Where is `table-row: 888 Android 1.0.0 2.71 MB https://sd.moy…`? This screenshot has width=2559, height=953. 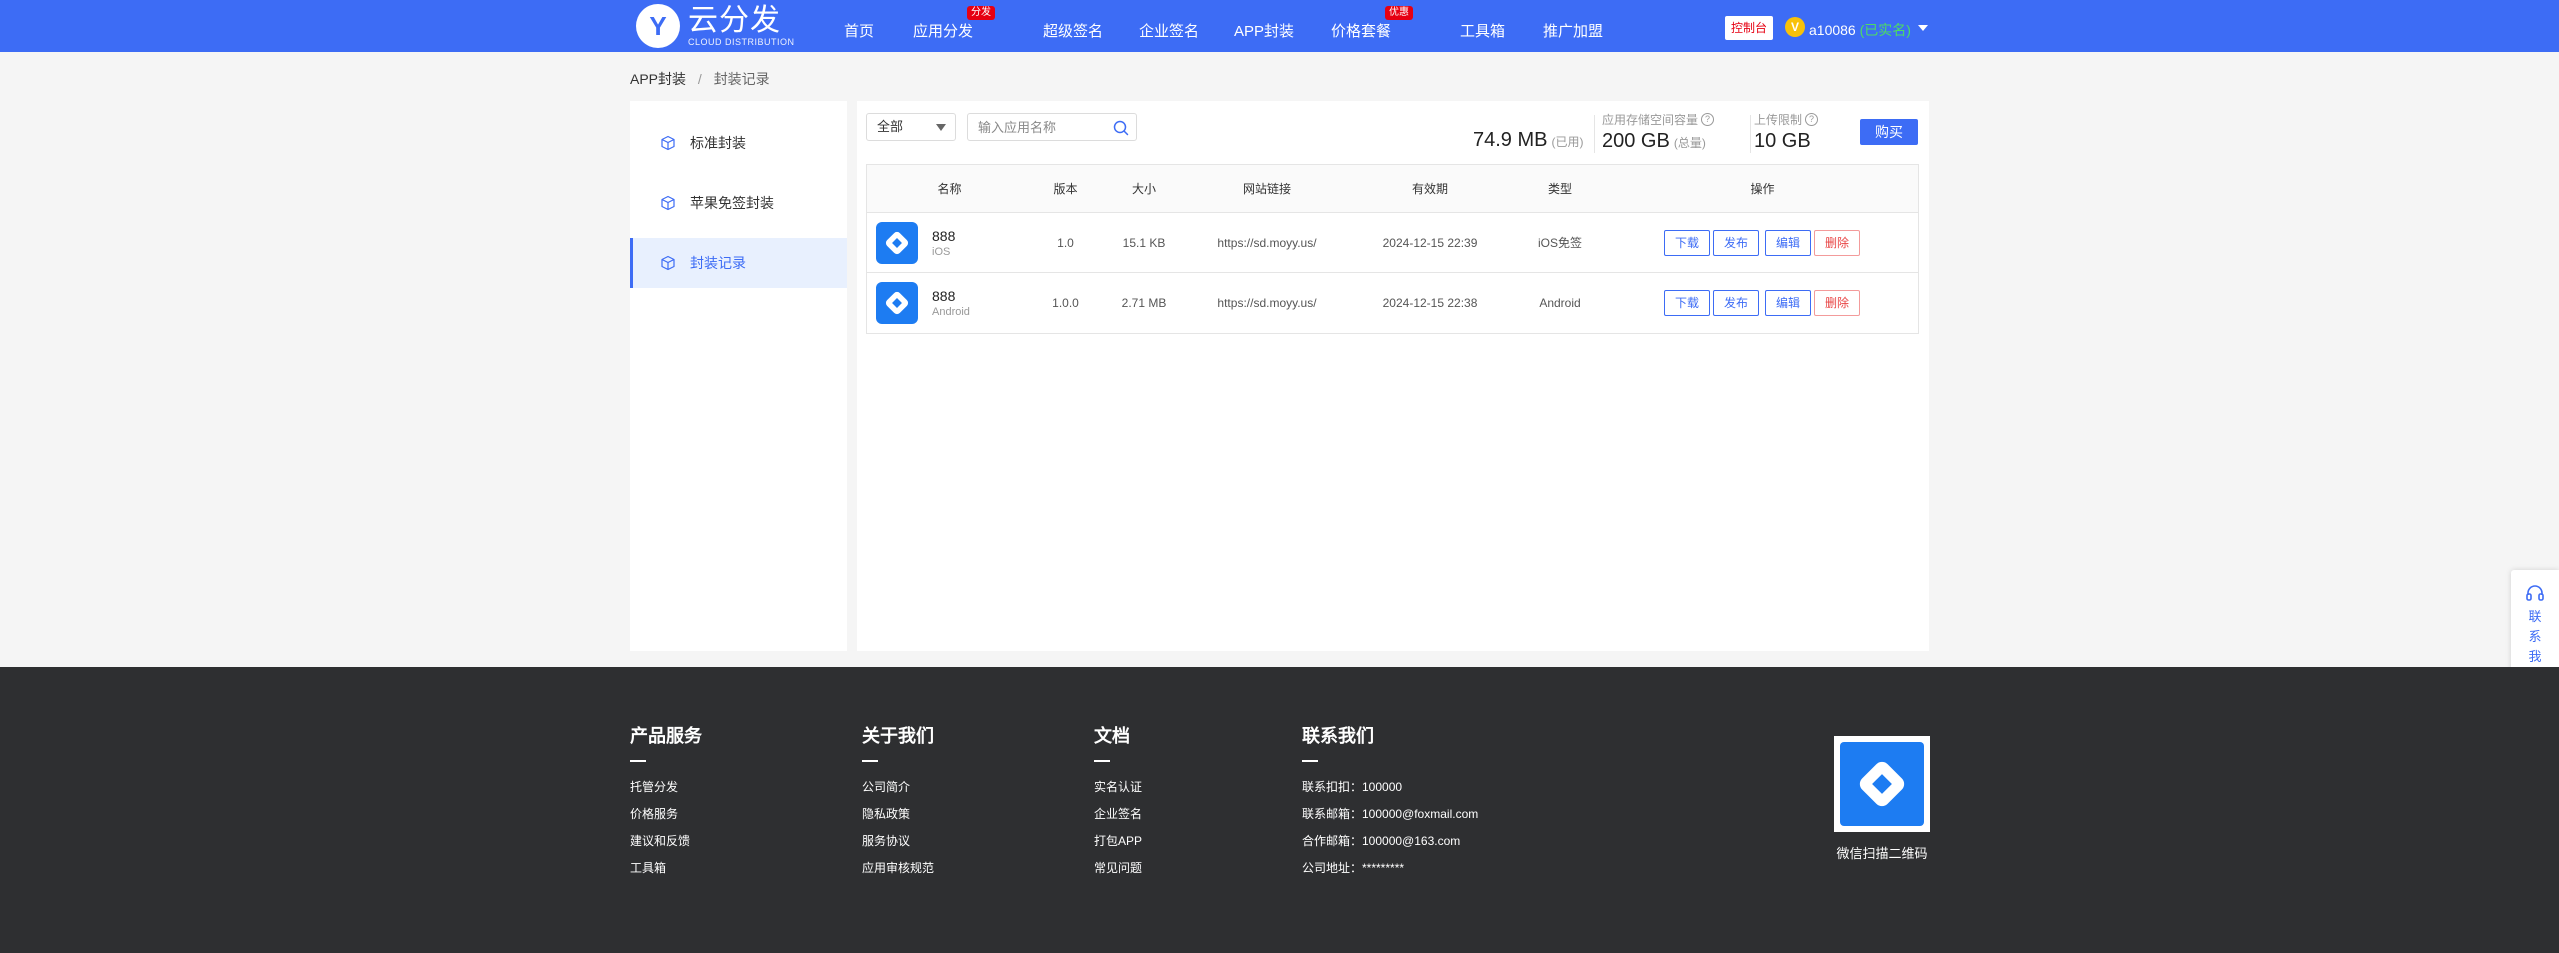
table-row: 888 Android 1.0.0 2.71 MB https://sd.moy… is located at coordinates (1392, 303).